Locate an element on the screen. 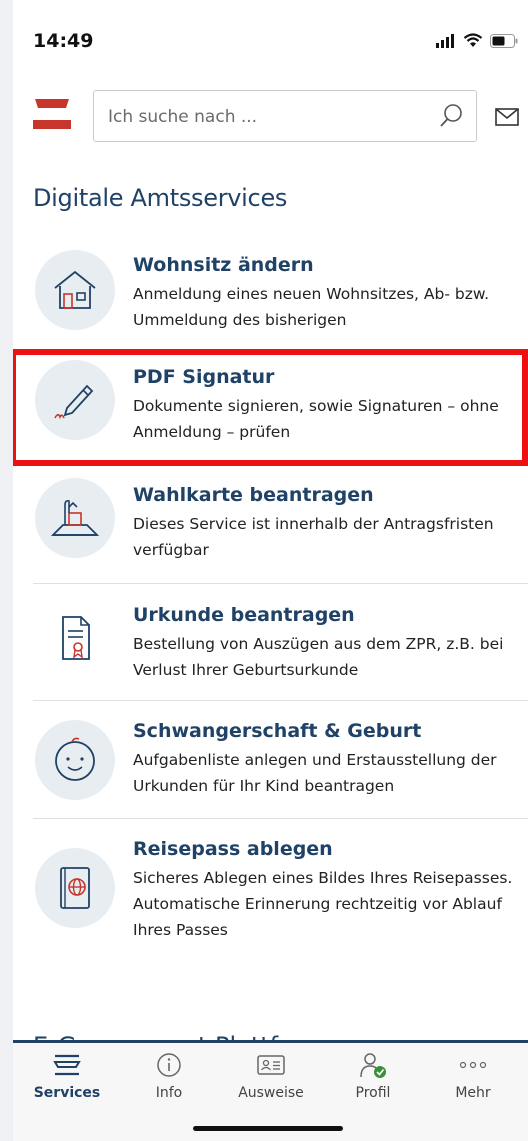 The width and height of the screenshot is (528, 1141). info-icon is located at coordinates (169, 1065).